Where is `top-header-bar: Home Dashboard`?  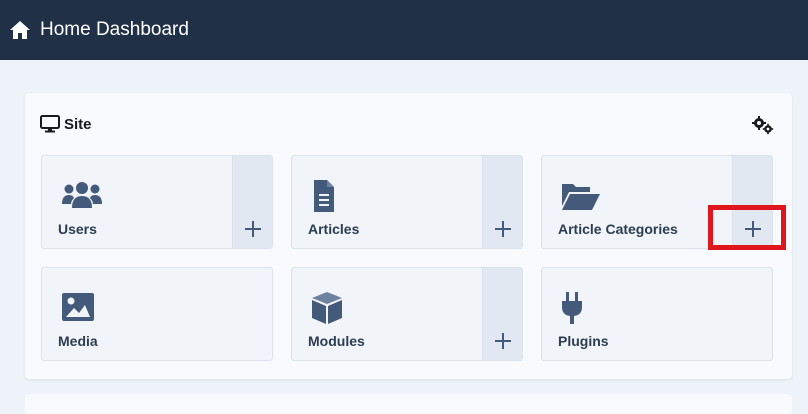 top-header-bar: Home Dashboard is located at coordinates (404, 30).